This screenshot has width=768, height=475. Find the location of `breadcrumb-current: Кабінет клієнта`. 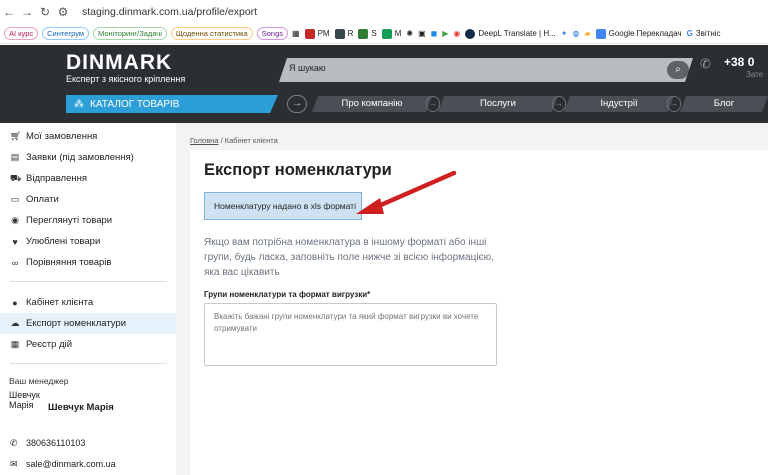

breadcrumb-current: Кабінет клієнта is located at coordinates (251, 140).